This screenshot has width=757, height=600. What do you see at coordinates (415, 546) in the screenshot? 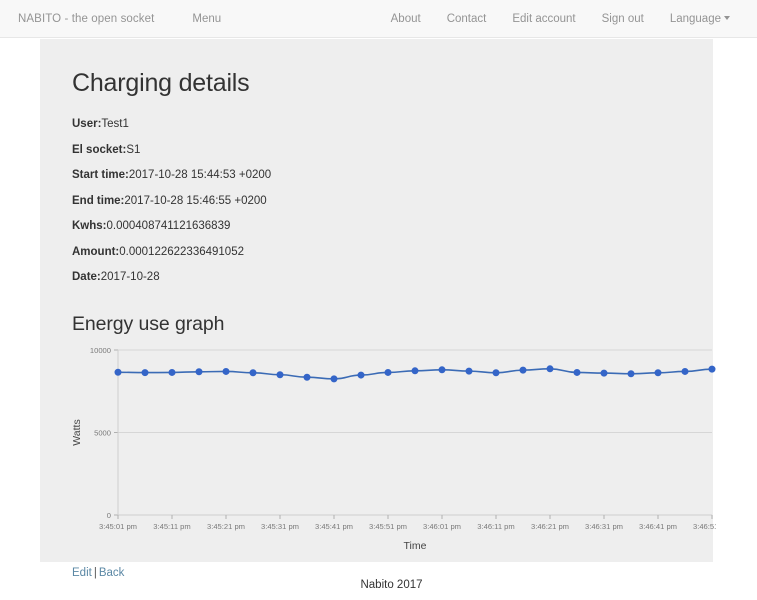
I see `x-axis-title: Time` at bounding box center [415, 546].